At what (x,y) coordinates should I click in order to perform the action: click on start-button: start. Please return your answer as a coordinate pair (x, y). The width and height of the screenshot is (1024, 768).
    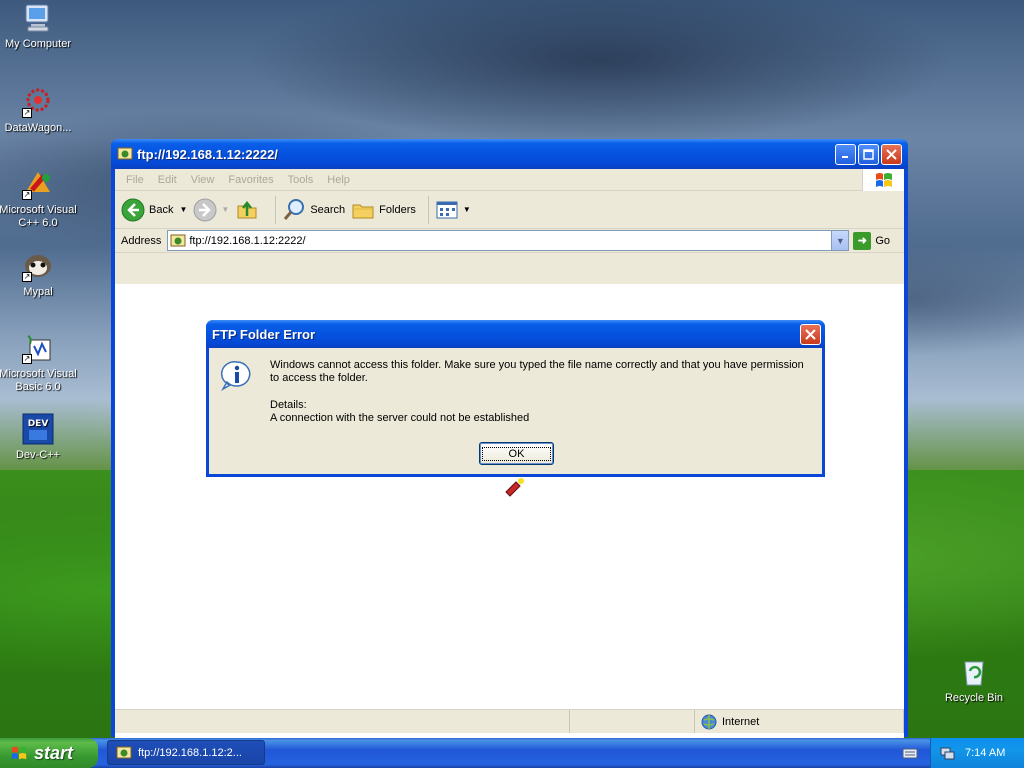
    Looking at the image, I should click on (49, 753).